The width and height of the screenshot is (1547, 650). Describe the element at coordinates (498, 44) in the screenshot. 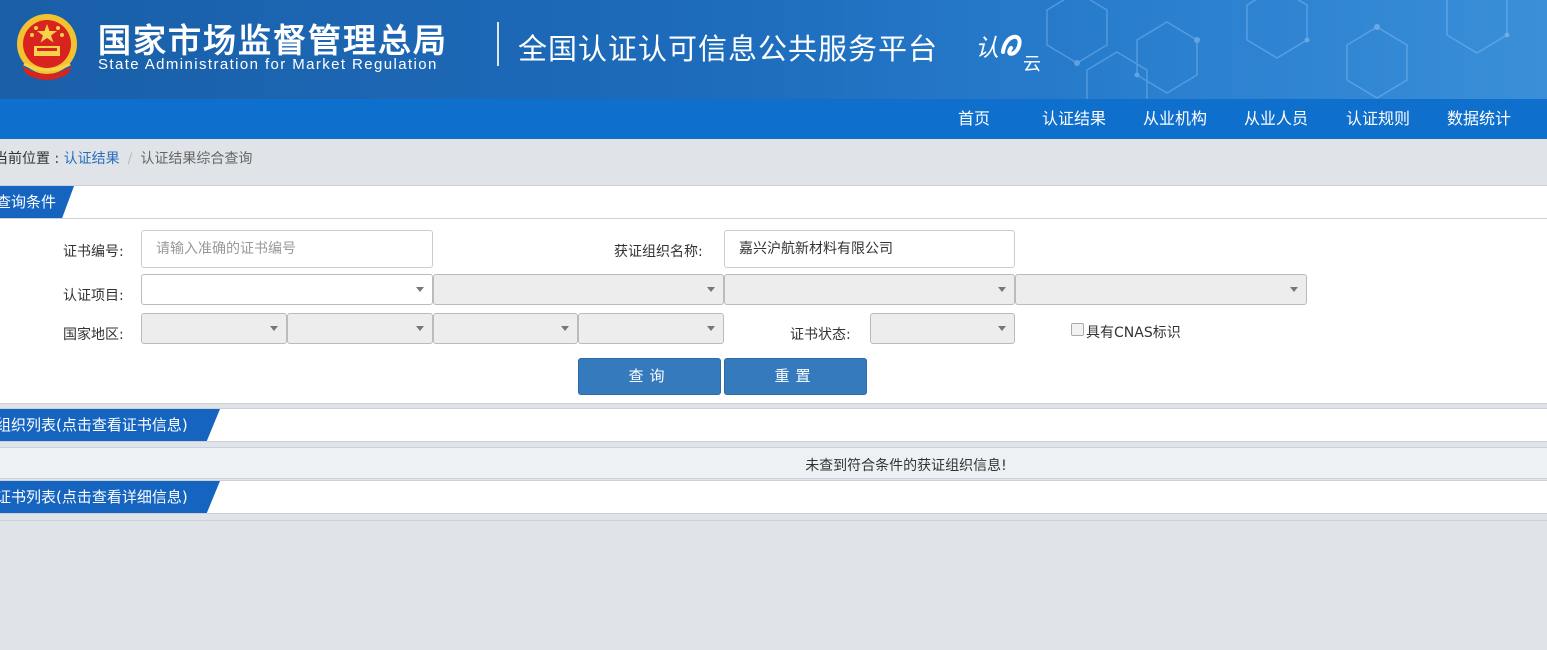

I see `title-divider` at that location.